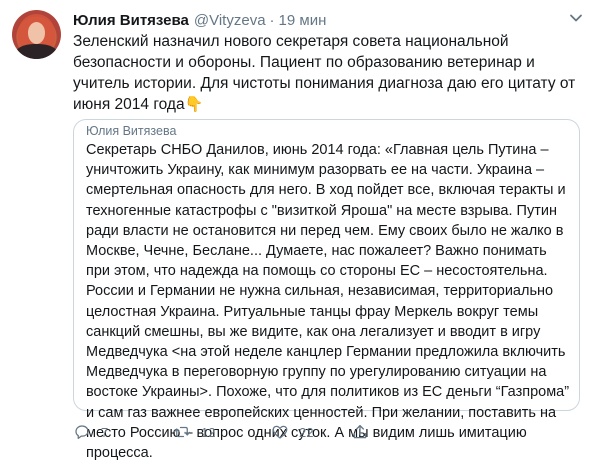 The image size is (598, 463). What do you see at coordinates (303, 20) in the screenshot?
I see `tweet-time: 19 мин` at bounding box center [303, 20].